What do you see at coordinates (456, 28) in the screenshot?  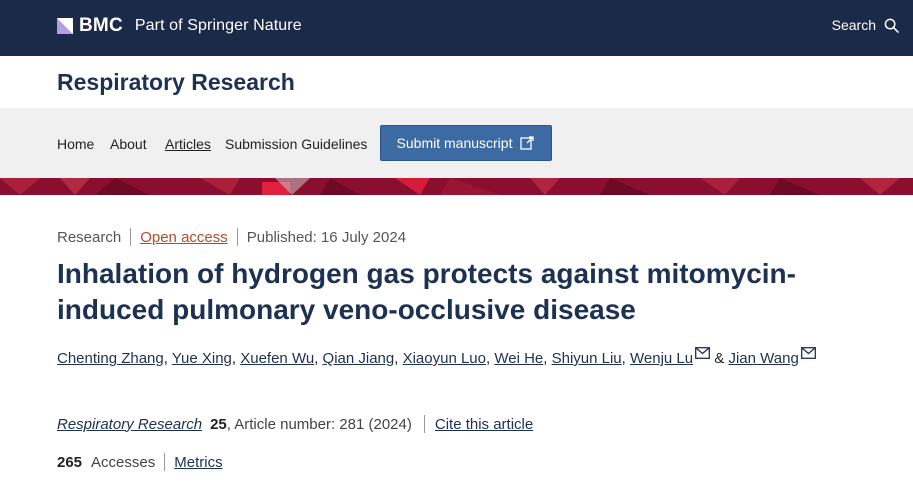 I see `top-bar: BMC Part of Springer Nature Search` at bounding box center [456, 28].